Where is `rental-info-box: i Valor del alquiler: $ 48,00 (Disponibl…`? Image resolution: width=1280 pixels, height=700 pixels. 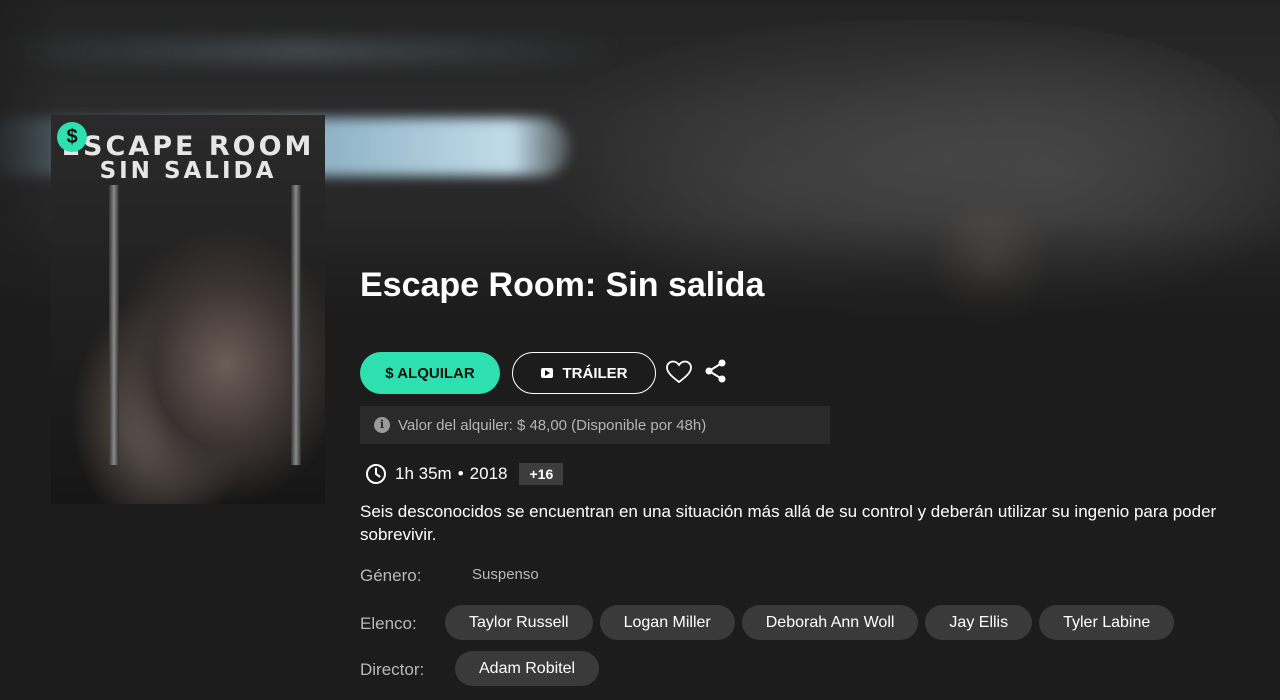
rental-info-box: i Valor del alquiler: $ 48,00 (Disponibl… is located at coordinates (595, 425).